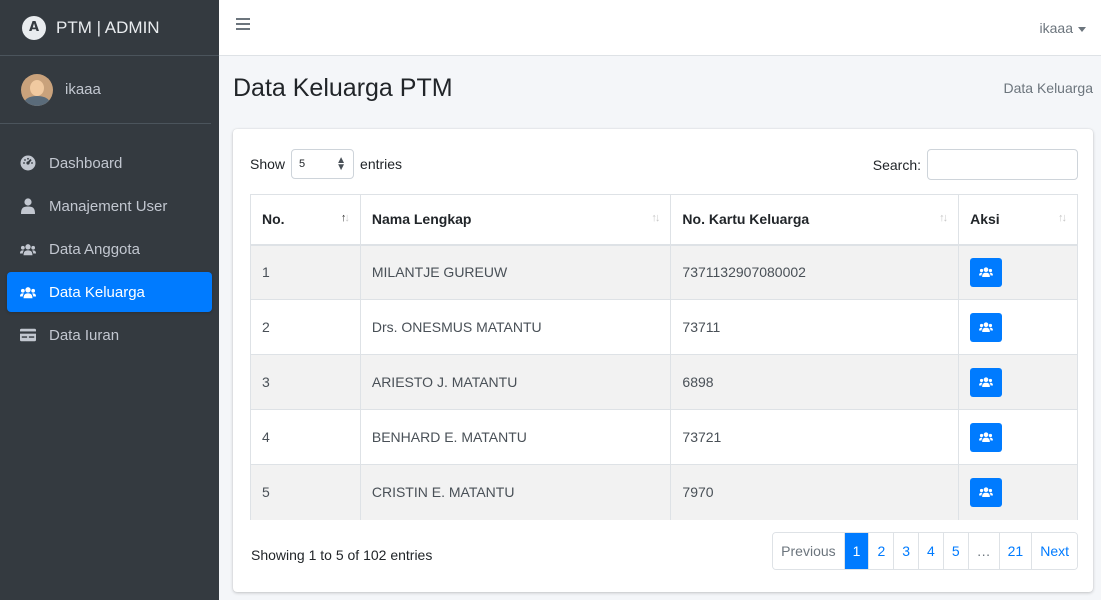 This screenshot has height=600, width=1101. I want to click on entries-select-value: 5, so click(302, 164).